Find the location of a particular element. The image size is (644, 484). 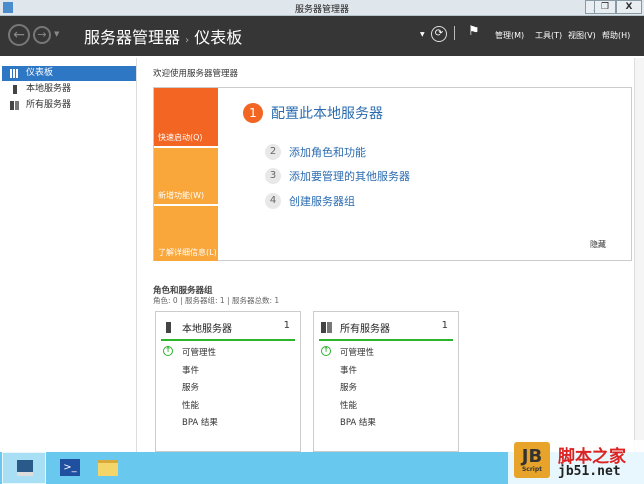

tab-learn-more: 了解详细信息(L) is located at coordinates (186, 233).